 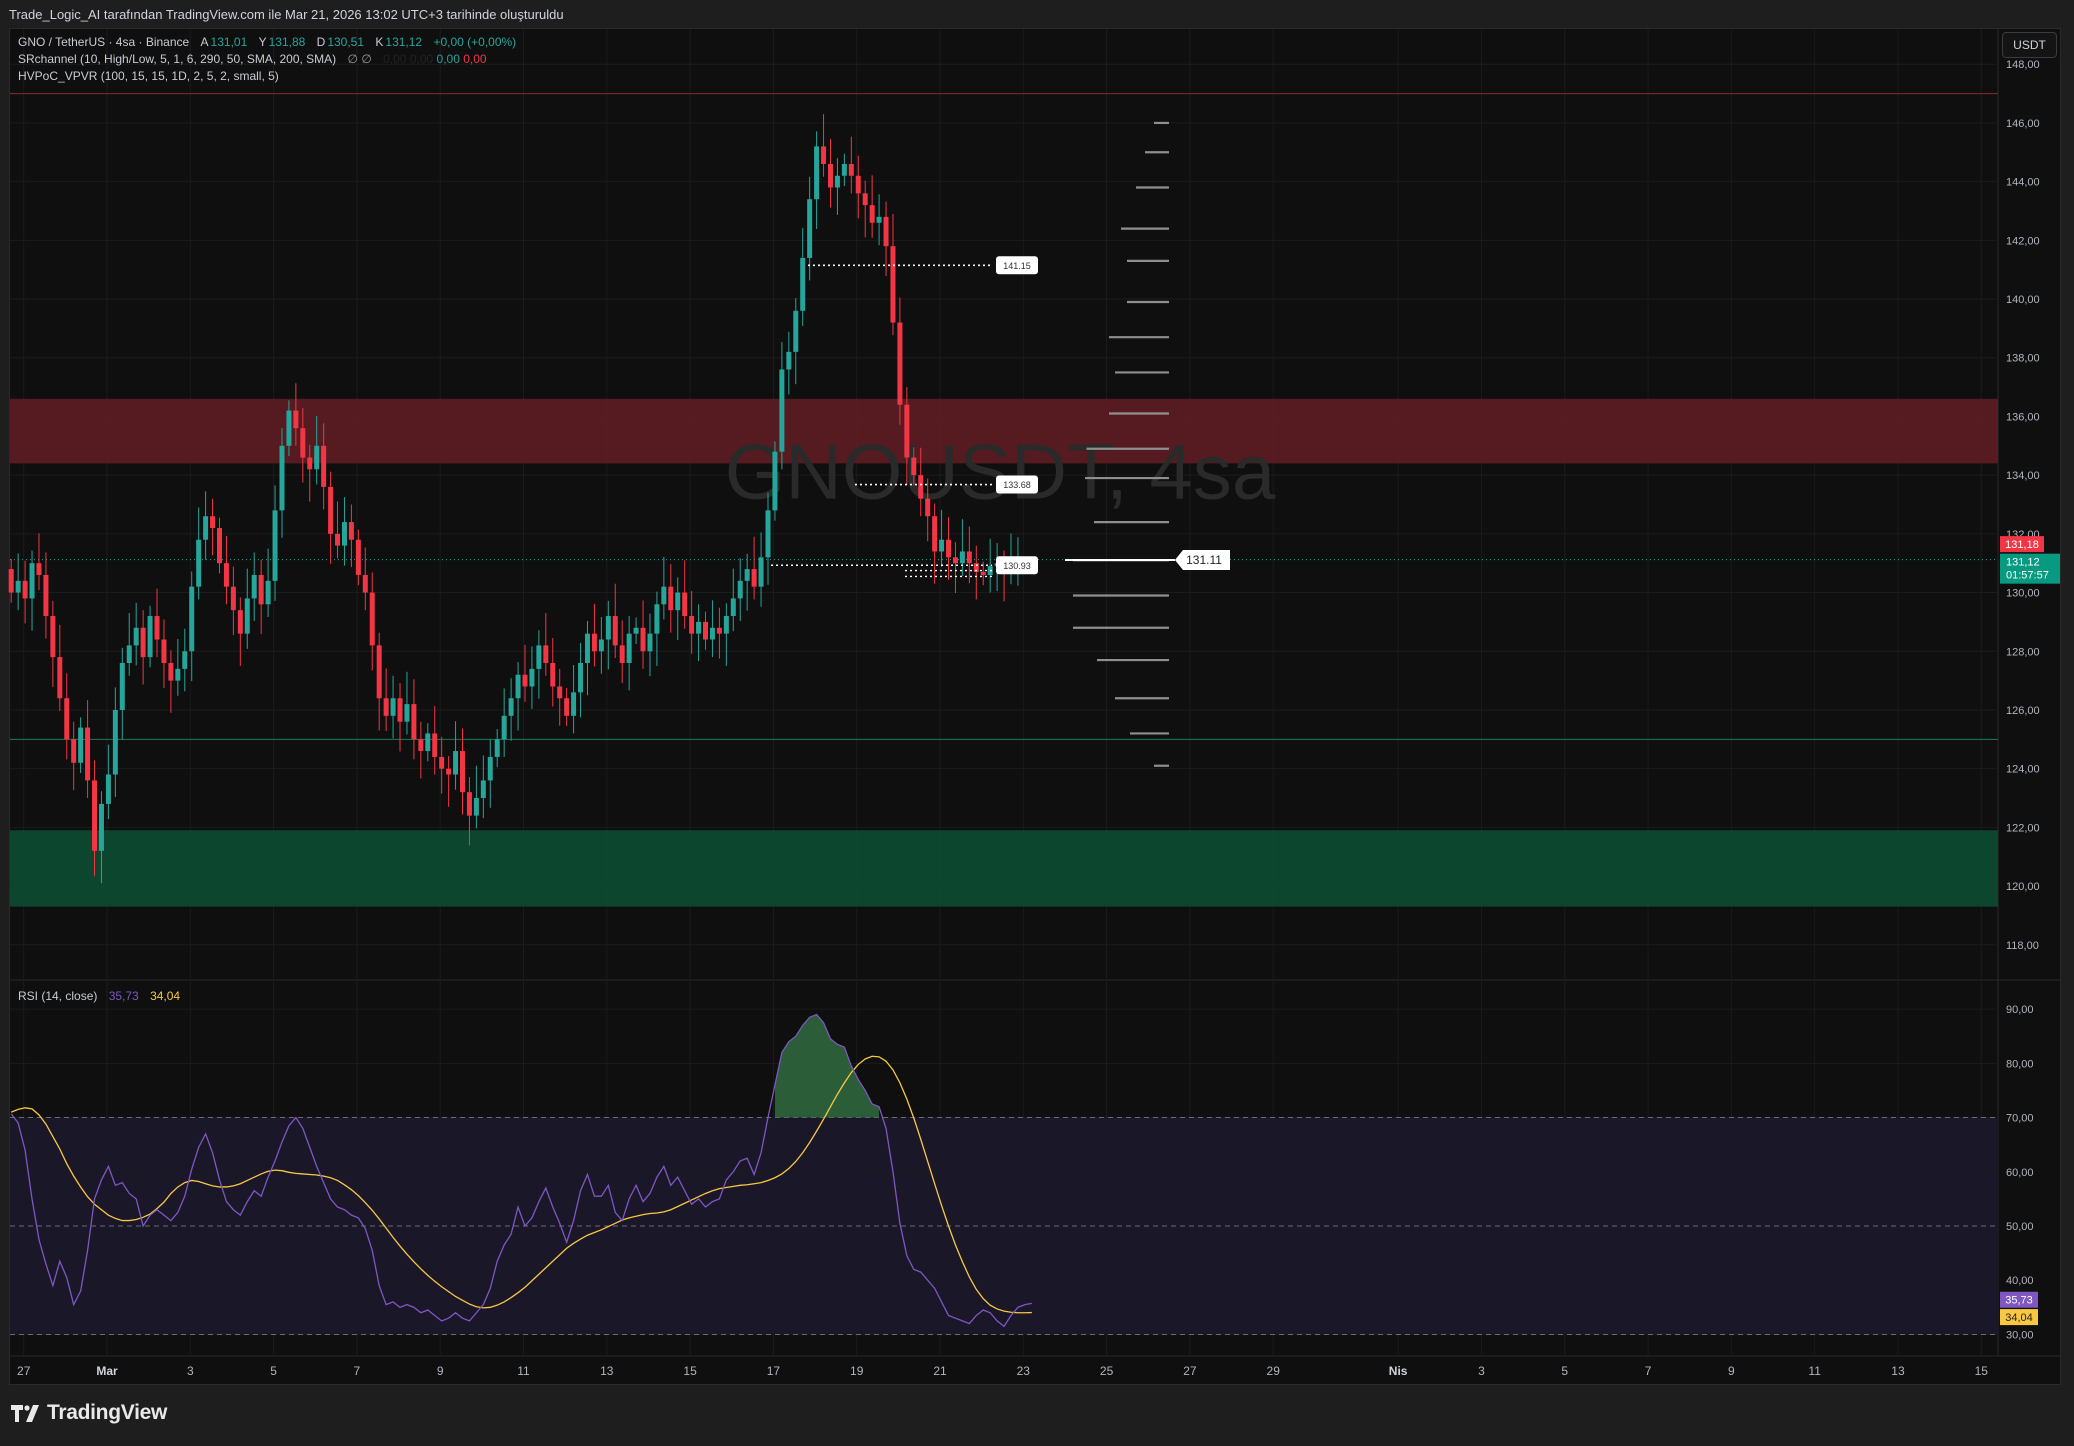 I want to click on rsi-tick-label: 60,00, so click(x=2020, y=1173).